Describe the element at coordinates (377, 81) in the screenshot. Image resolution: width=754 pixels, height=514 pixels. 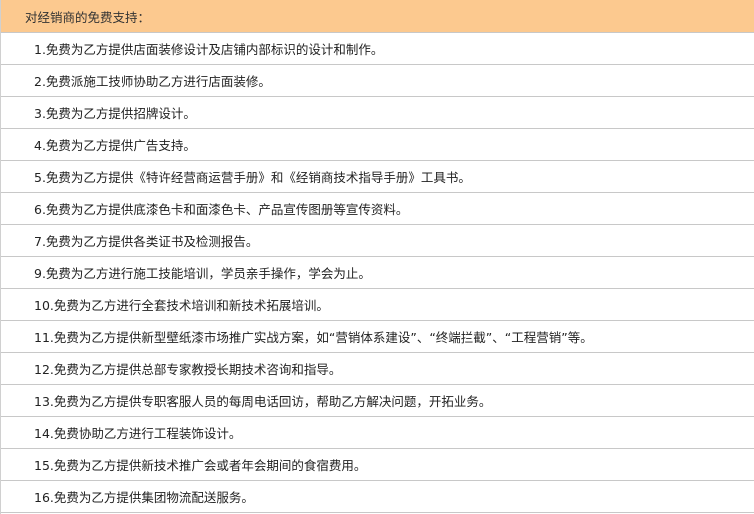
I see `list-item: 2.免费派施工技师协助乙方进行店面装修。` at that location.